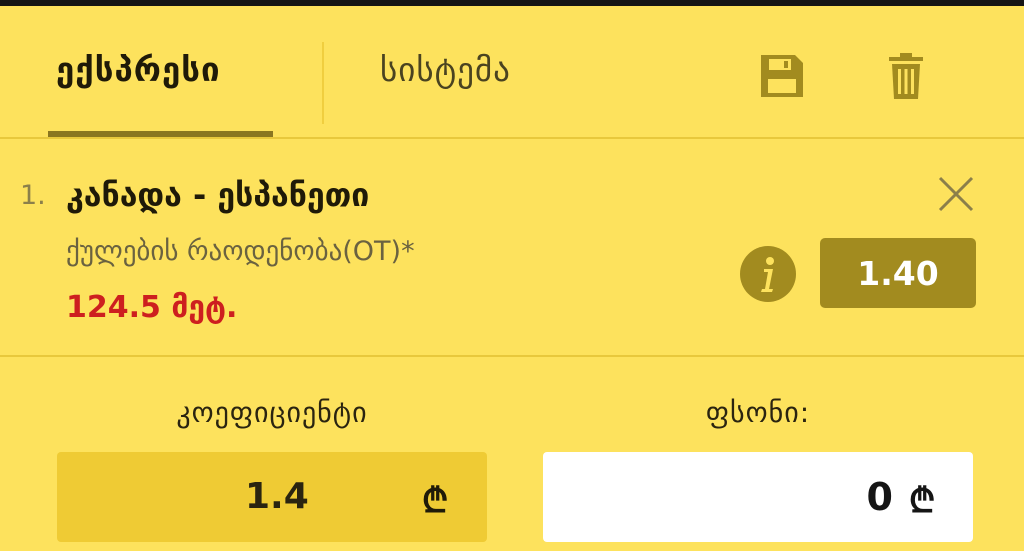  Describe the element at coordinates (512, 356) in the screenshot. I see `bet-divider-line` at that location.